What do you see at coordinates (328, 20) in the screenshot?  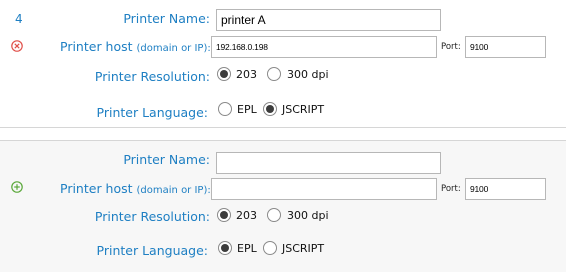 I see `printer-name-input: printer A` at bounding box center [328, 20].